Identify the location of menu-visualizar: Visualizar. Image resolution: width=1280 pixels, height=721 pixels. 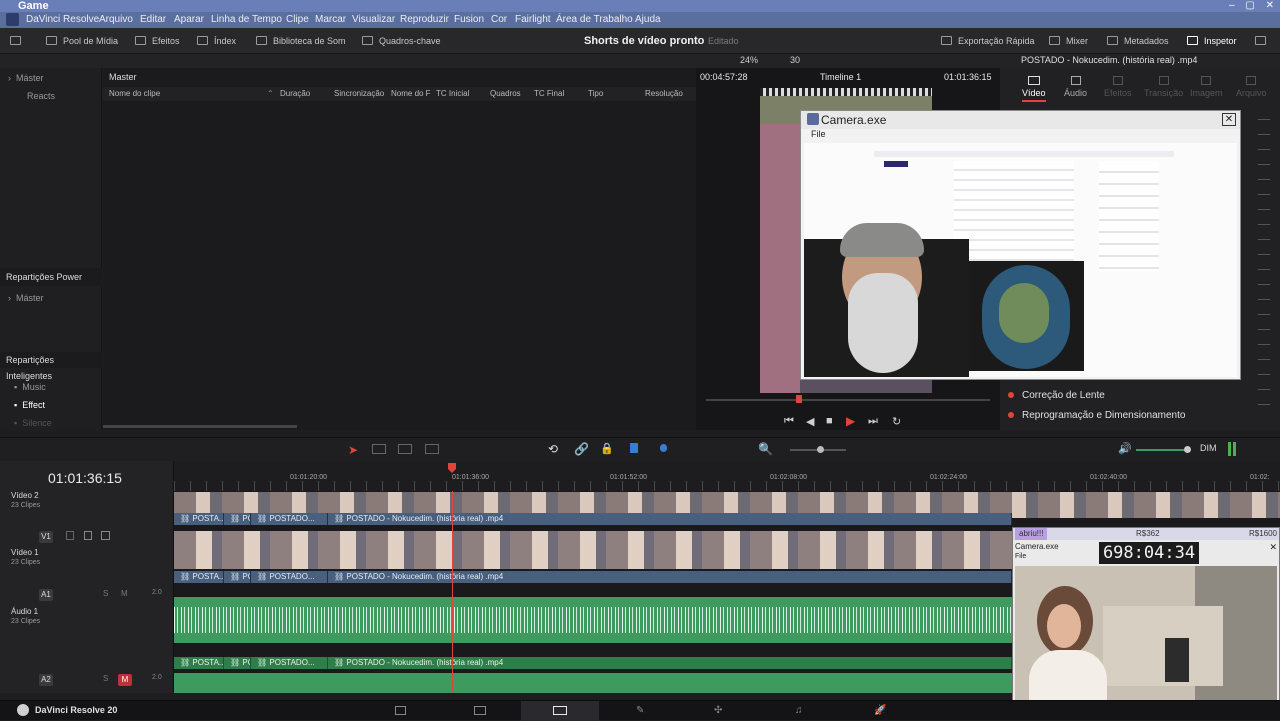
(373, 20).